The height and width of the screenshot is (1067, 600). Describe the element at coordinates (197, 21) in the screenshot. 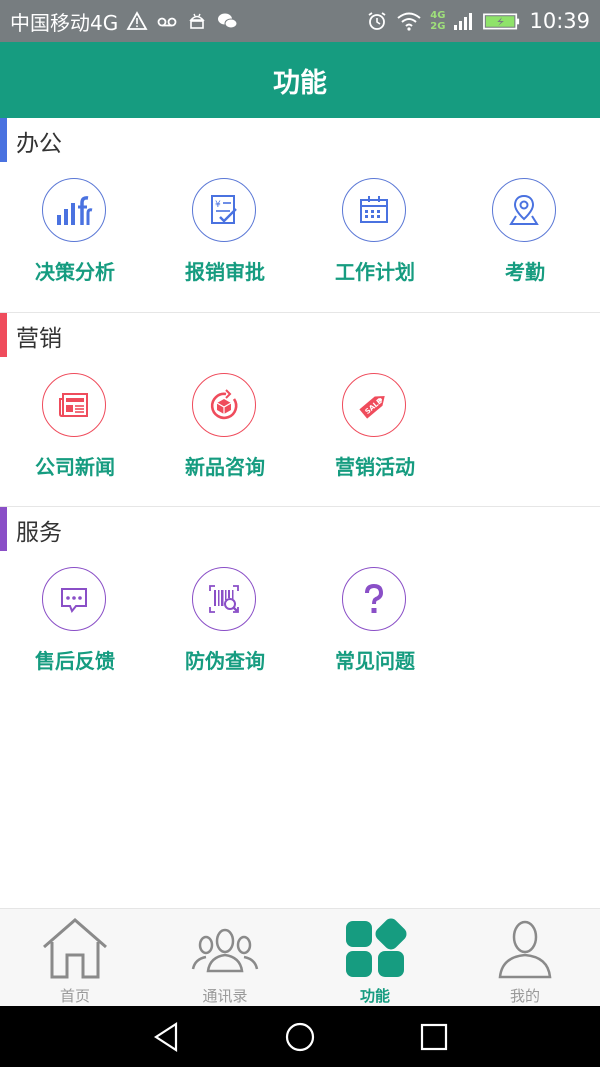

I see `android-icon` at that location.